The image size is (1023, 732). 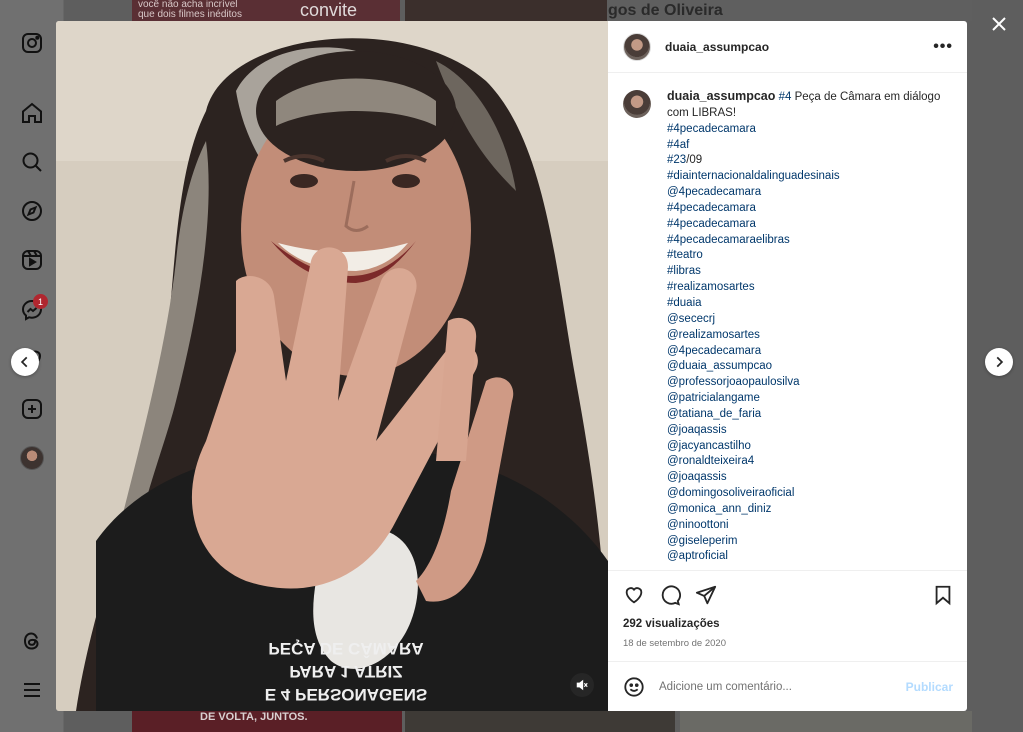 I want to click on like-button, so click(x=634, y=595).